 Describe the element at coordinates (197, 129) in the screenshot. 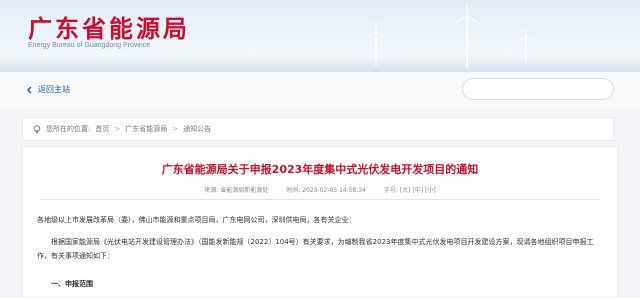

I see `breadcrumb-notices: 通知公告` at that location.